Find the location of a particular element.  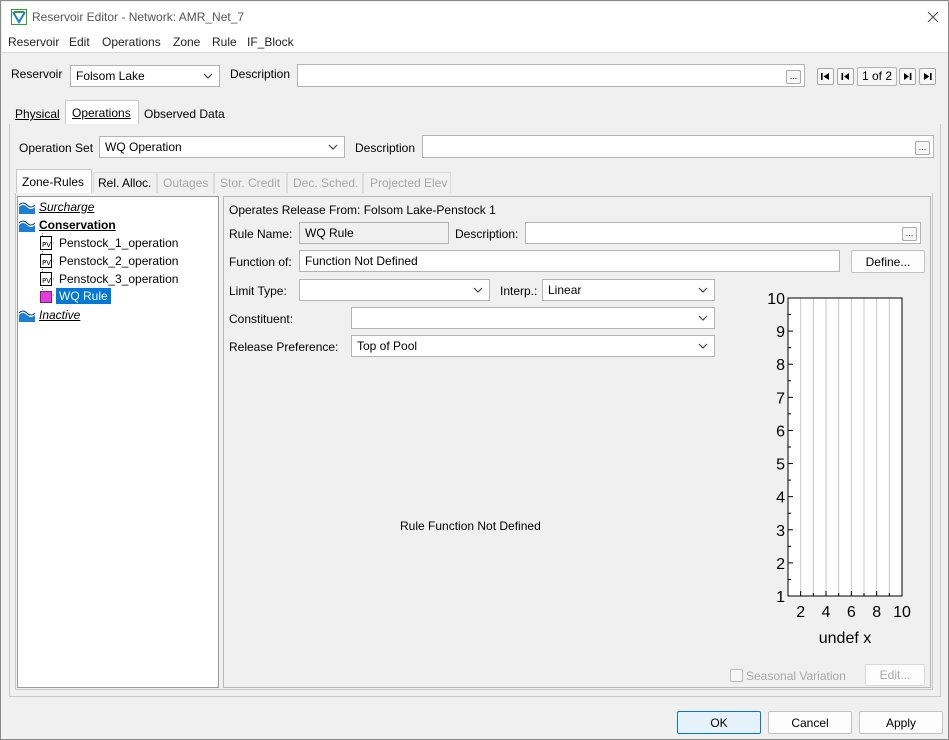

apply-button: Apply is located at coordinates (901, 722).